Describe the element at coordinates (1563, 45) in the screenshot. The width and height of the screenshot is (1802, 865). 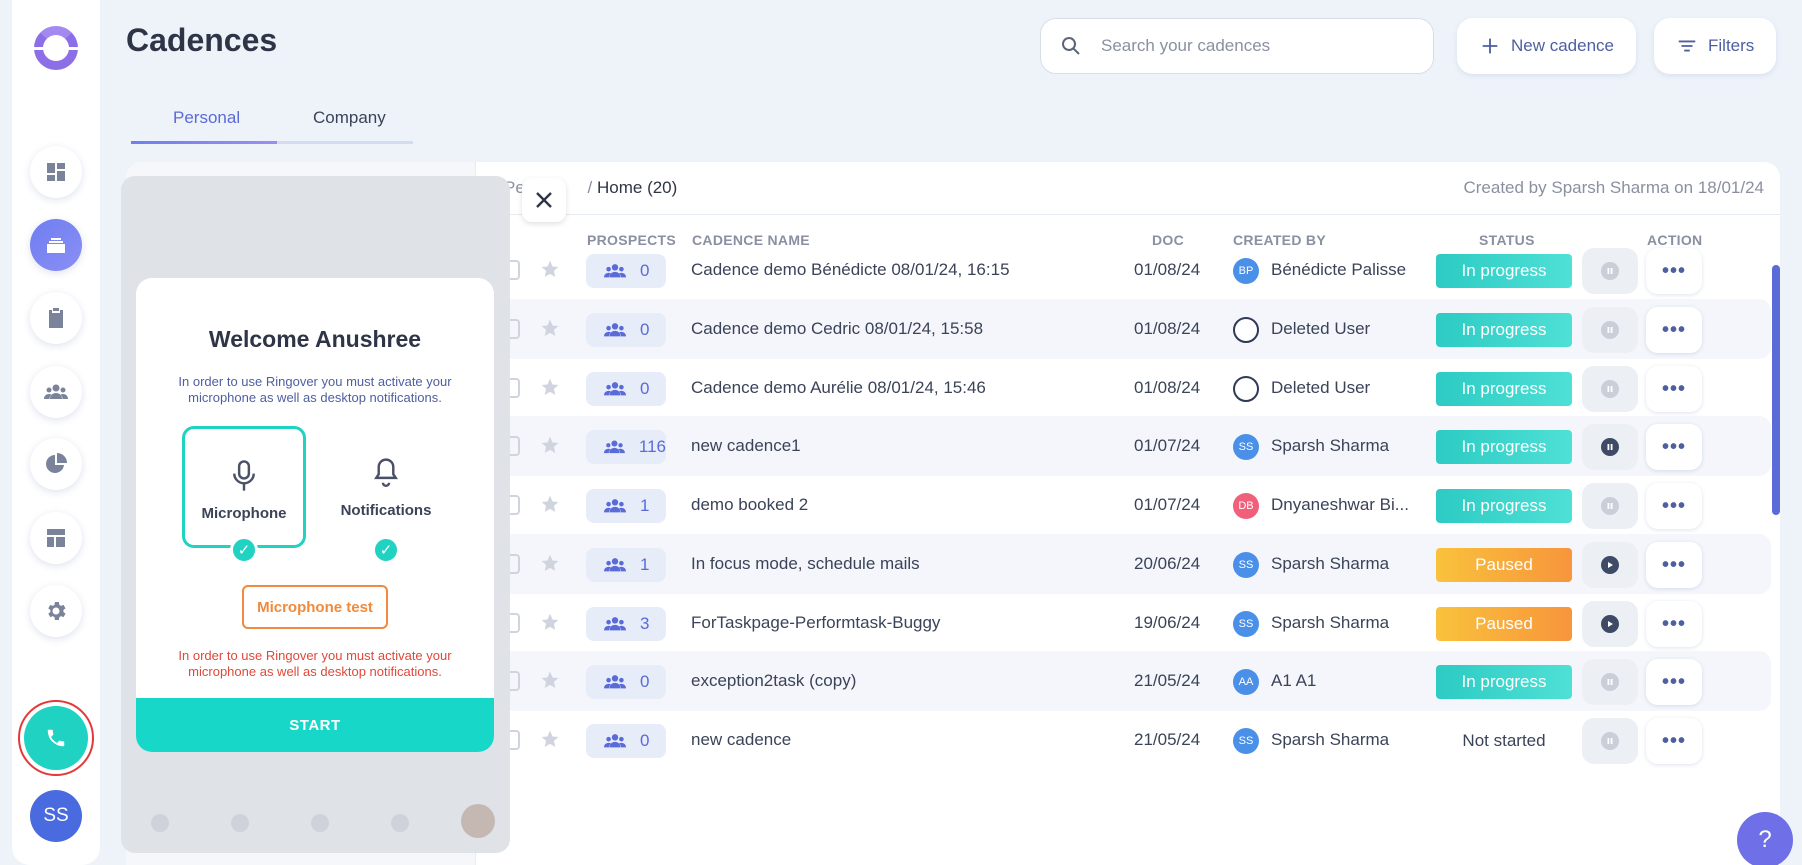
I see `new-cadence-label: New cadence` at that location.